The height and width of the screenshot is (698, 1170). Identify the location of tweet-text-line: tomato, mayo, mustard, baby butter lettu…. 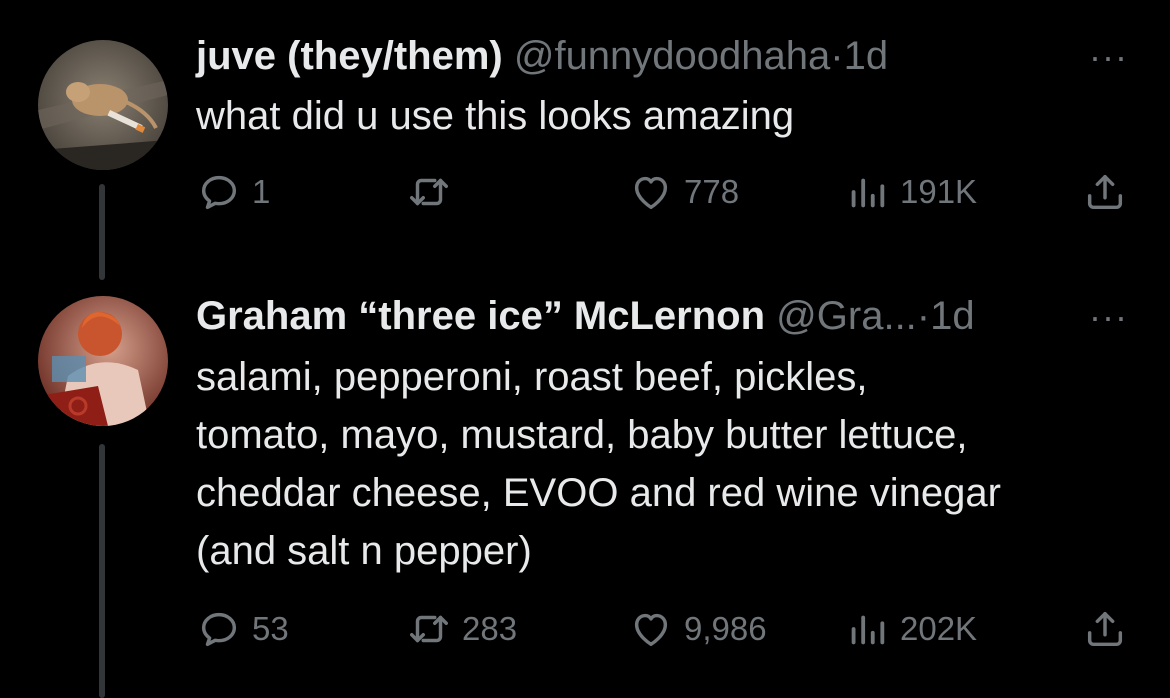
(582, 435).